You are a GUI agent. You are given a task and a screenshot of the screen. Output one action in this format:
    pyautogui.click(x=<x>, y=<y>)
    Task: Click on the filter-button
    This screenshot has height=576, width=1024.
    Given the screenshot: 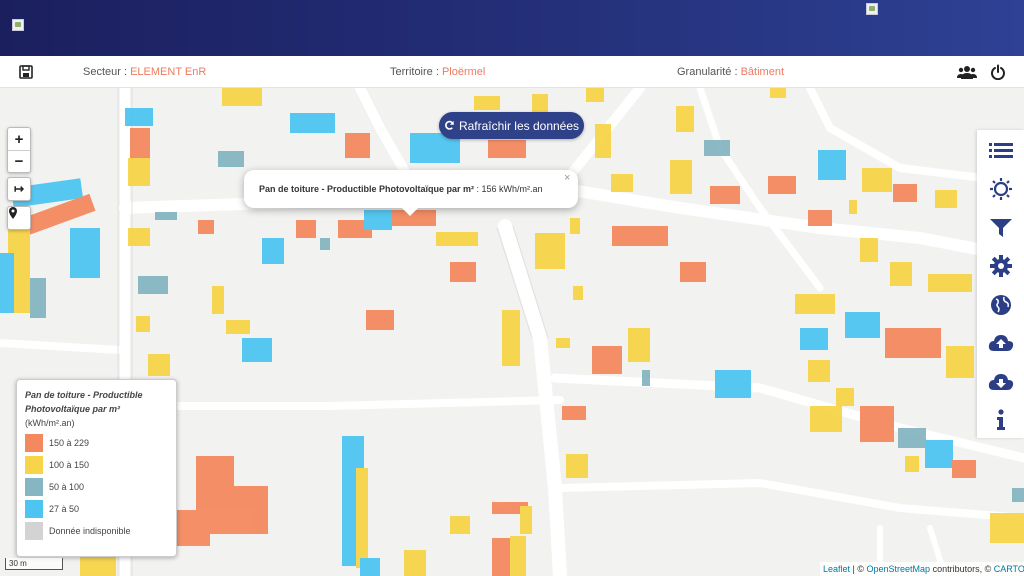 What is the action you would take?
    pyautogui.click(x=1000, y=228)
    